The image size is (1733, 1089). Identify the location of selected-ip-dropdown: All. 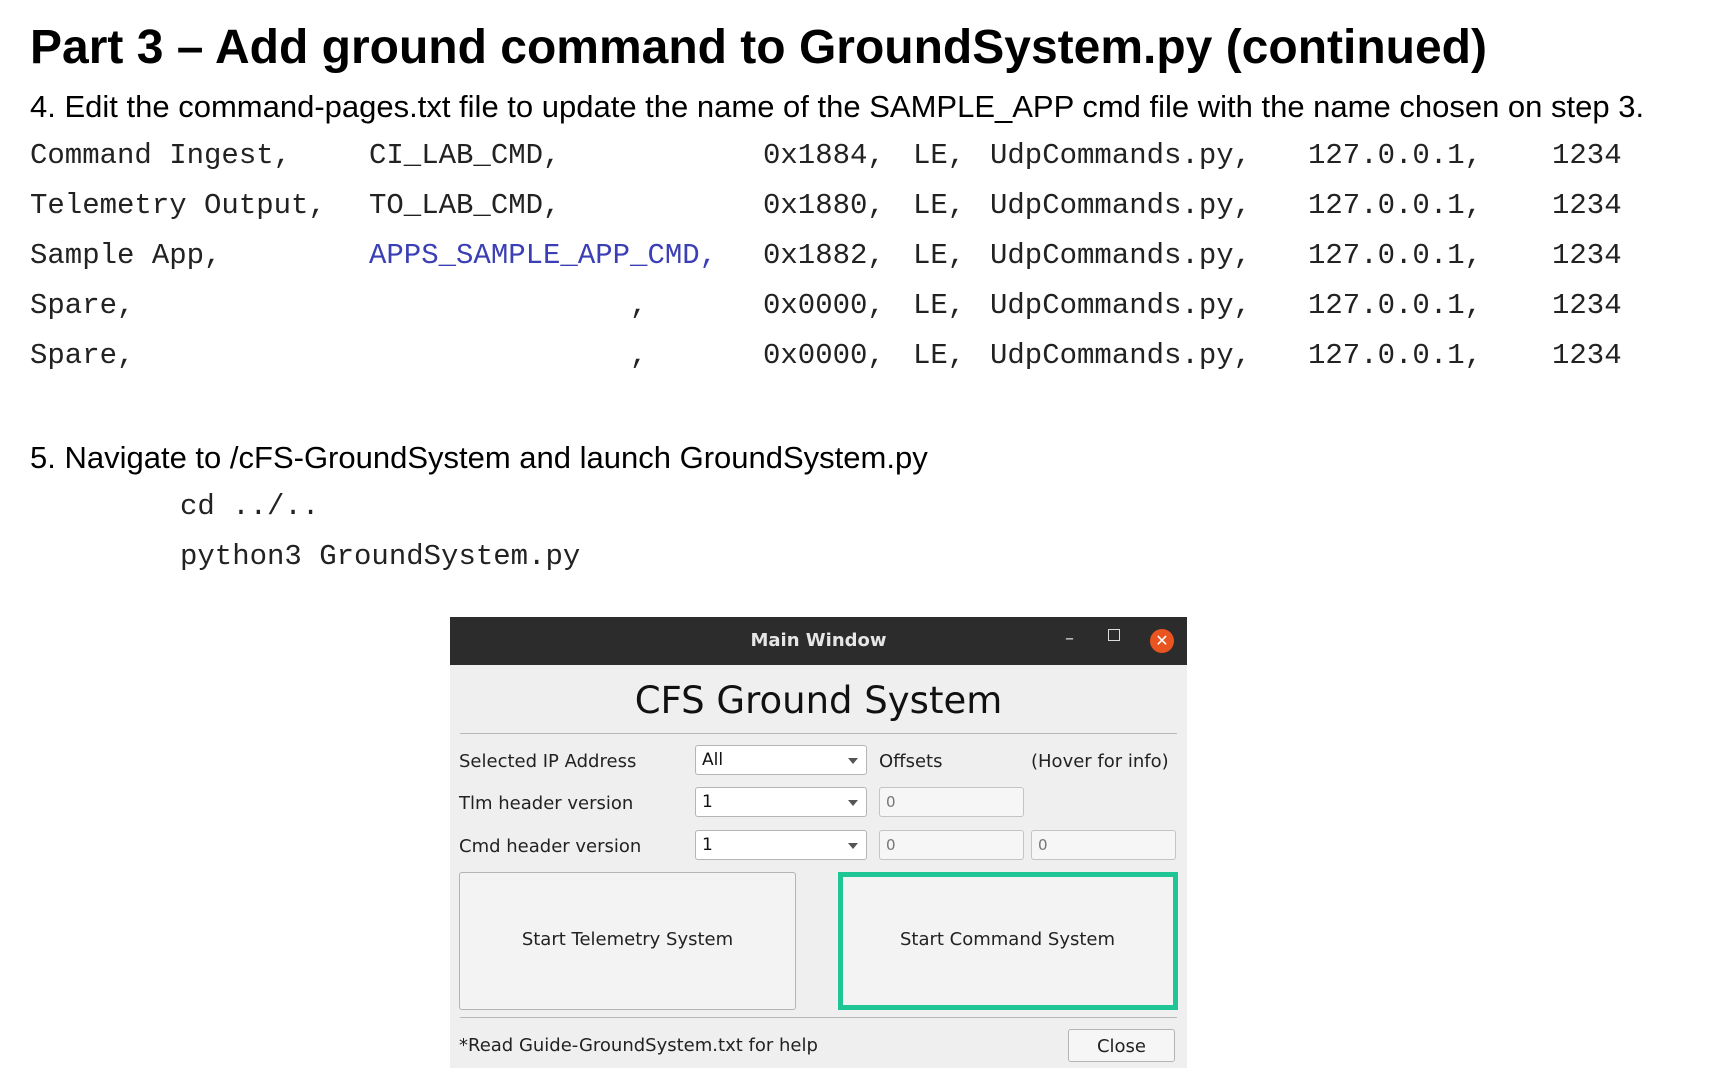
(781, 760).